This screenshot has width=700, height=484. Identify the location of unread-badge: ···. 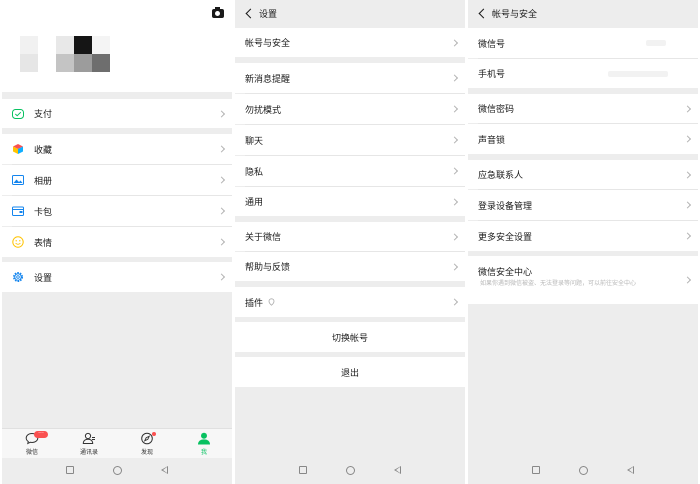
(41, 434).